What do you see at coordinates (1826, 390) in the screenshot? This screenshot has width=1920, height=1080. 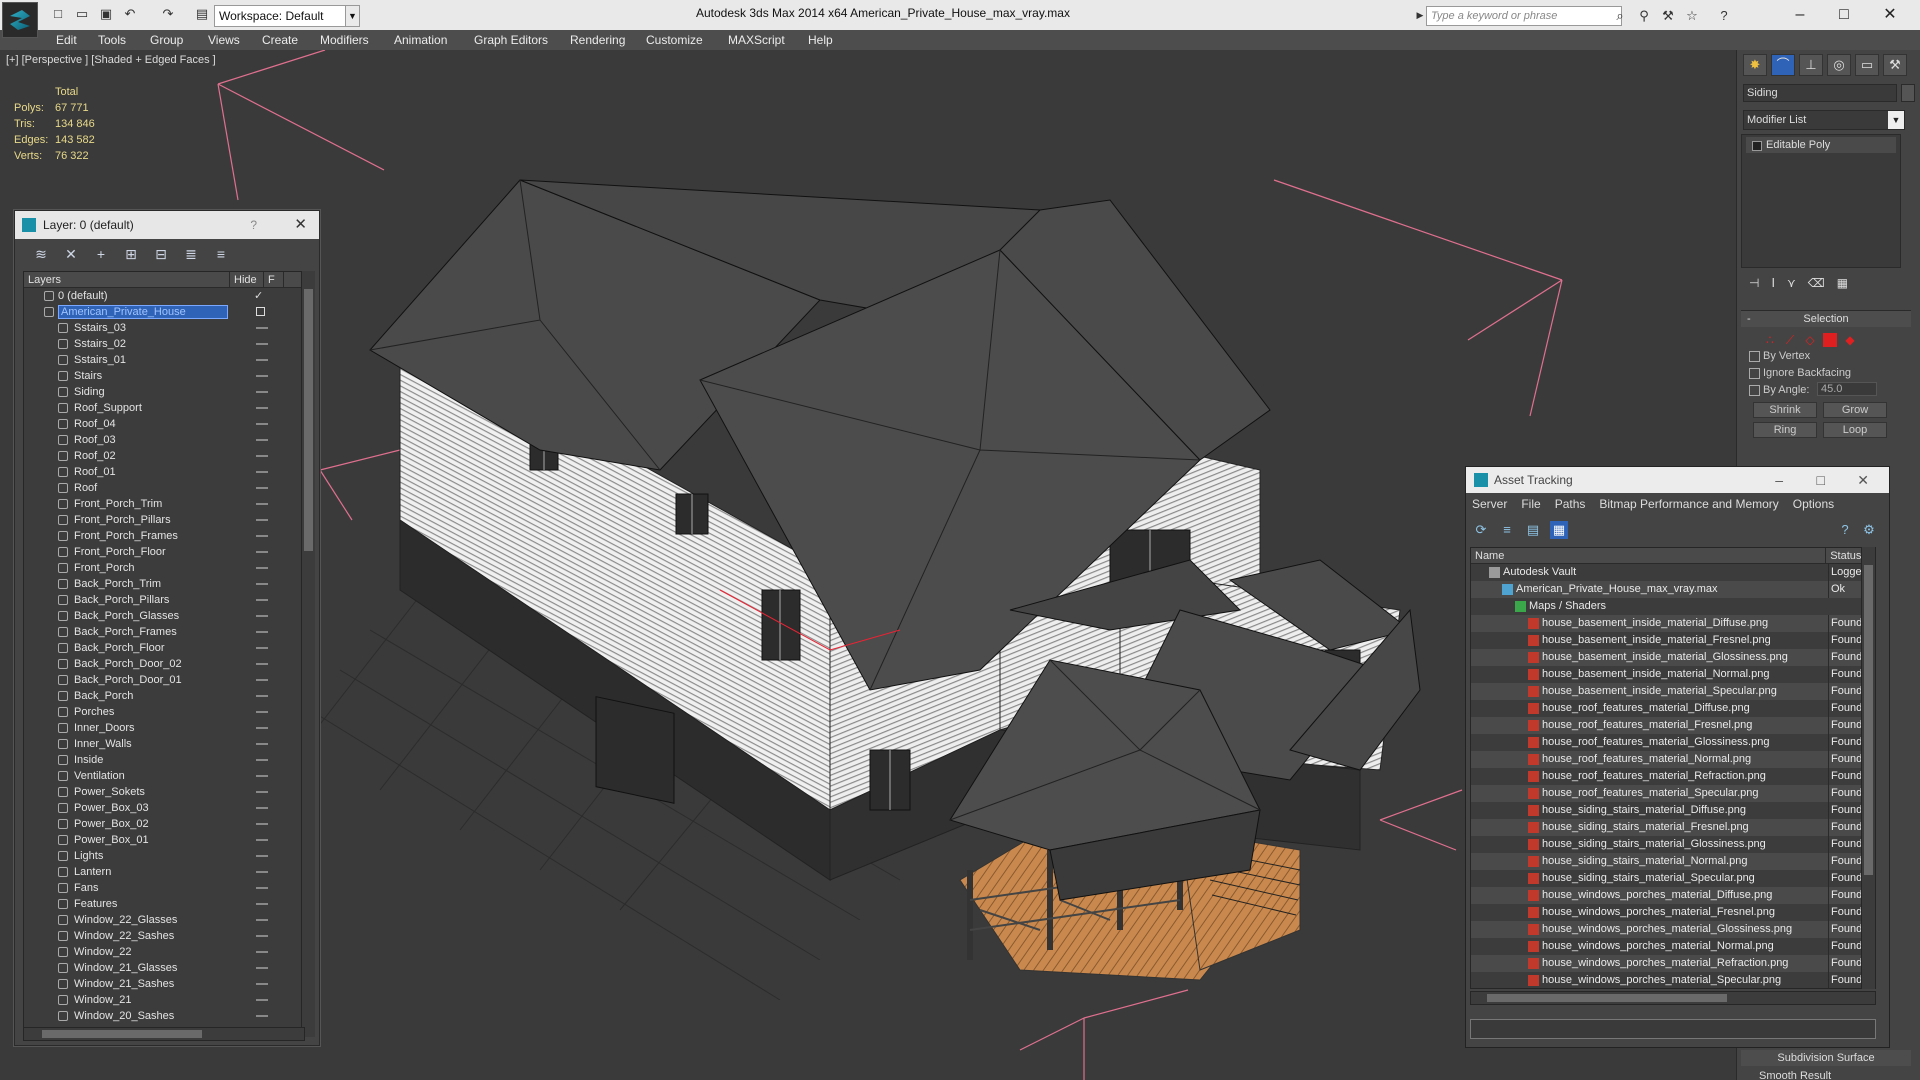 I see `by-angle-checkbox: By Angle: 45.0` at bounding box center [1826, 390].